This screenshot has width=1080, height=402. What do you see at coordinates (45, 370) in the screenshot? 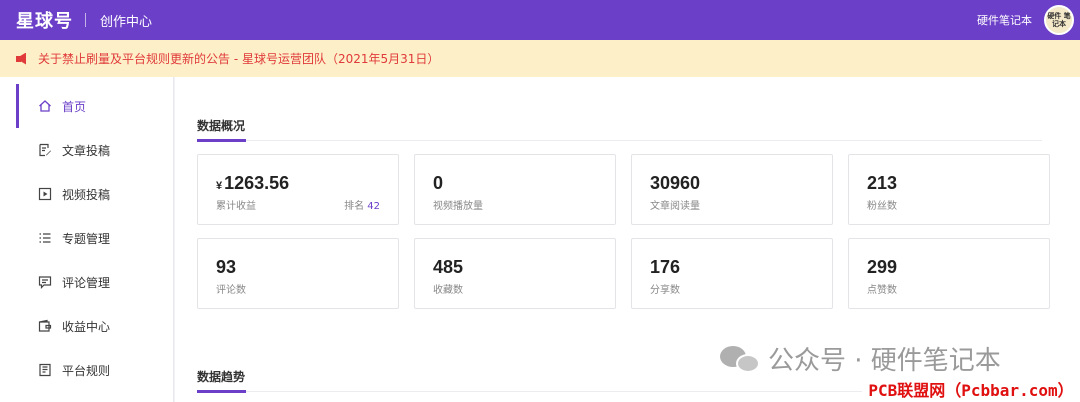
I see `rules-document-icon` at bounding box center [45, 370].